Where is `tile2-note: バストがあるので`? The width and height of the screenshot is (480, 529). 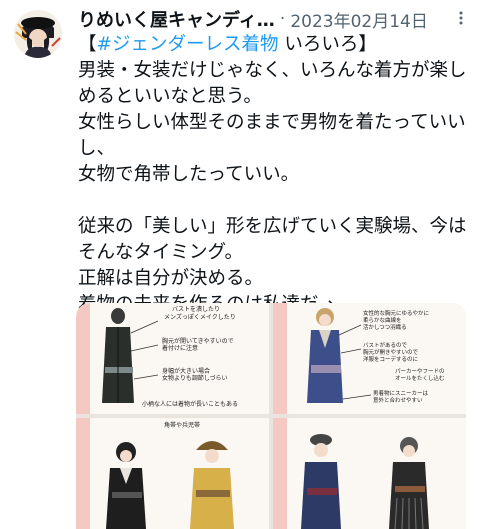
tile2-note: バストがあるので is located at coordinates (385, 345).